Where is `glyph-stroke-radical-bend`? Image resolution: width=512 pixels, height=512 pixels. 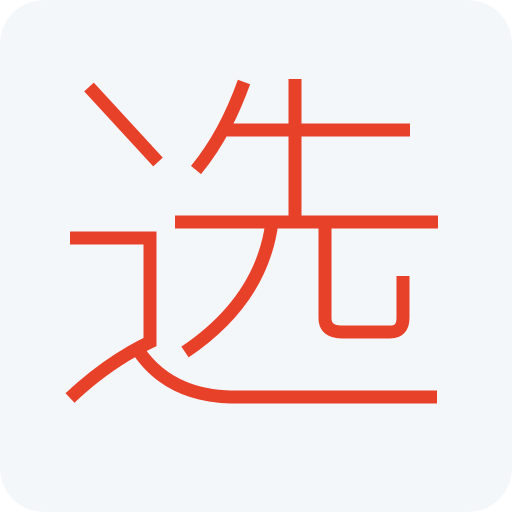
glyph-stroke-radical-bend is located at coordinates (111, 317).